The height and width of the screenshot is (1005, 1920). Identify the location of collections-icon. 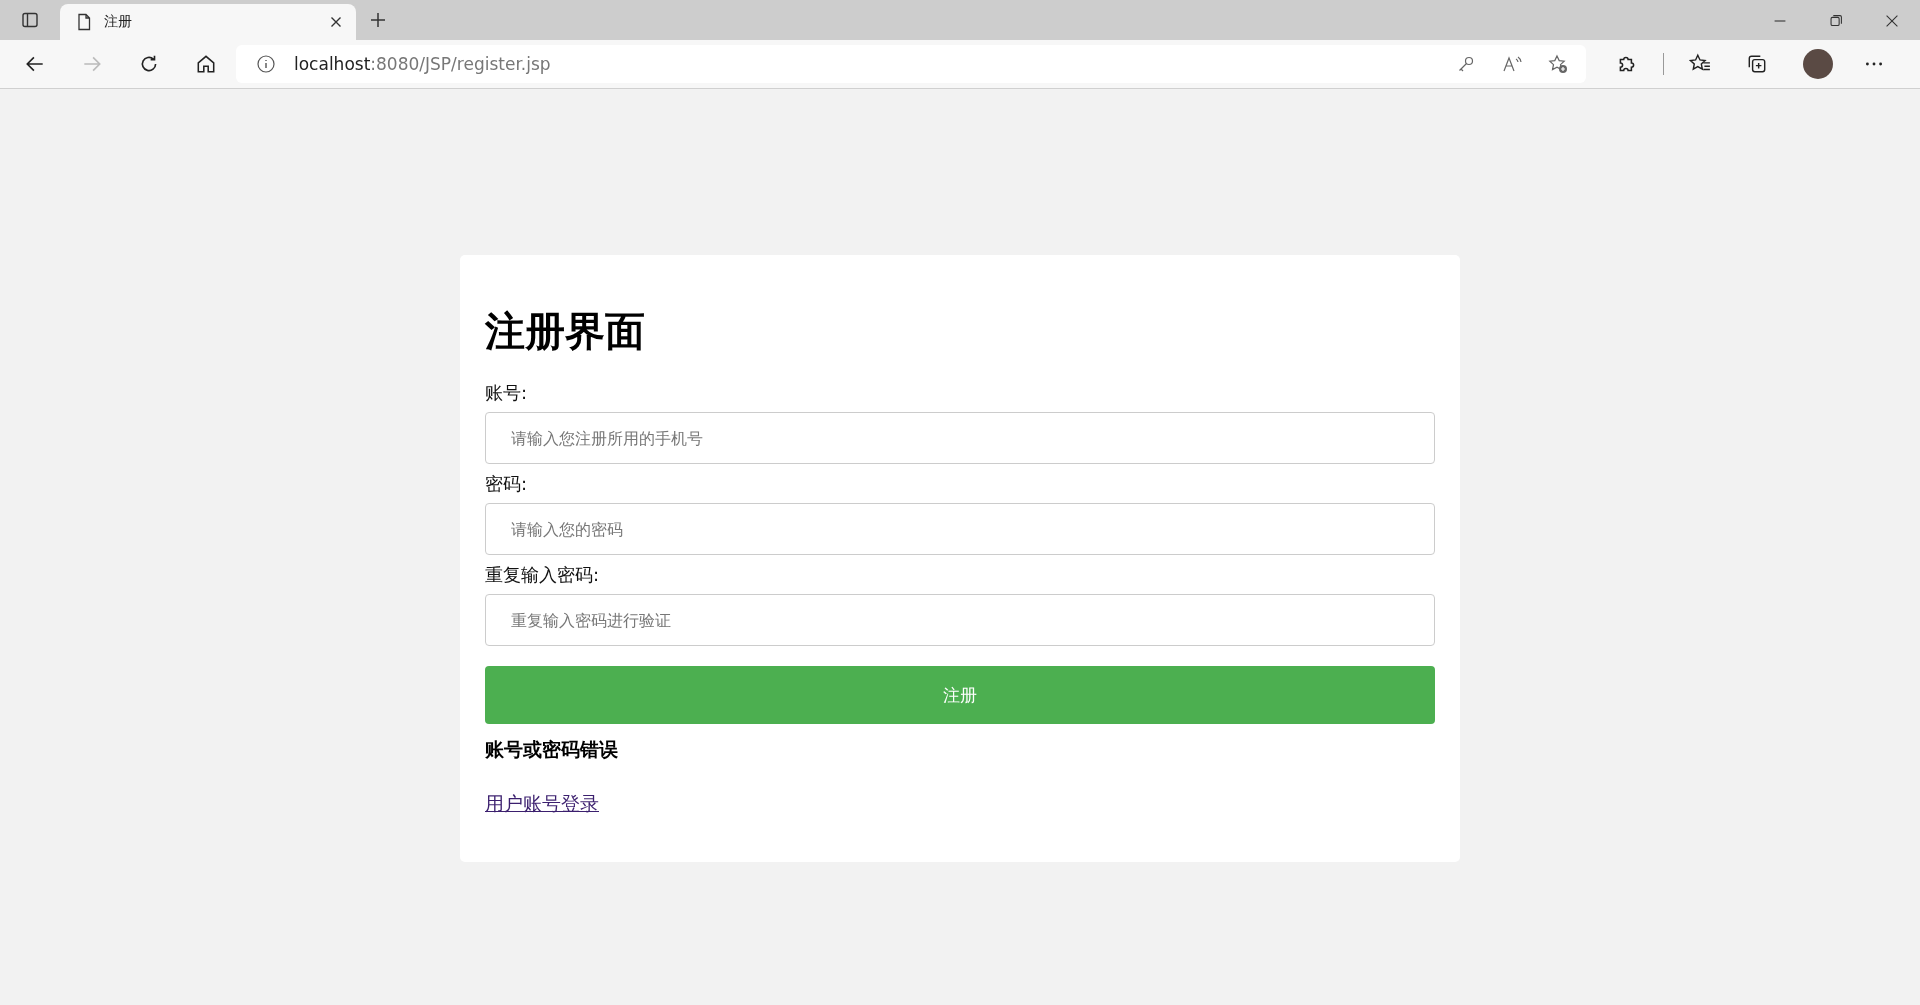
(1757, 64).